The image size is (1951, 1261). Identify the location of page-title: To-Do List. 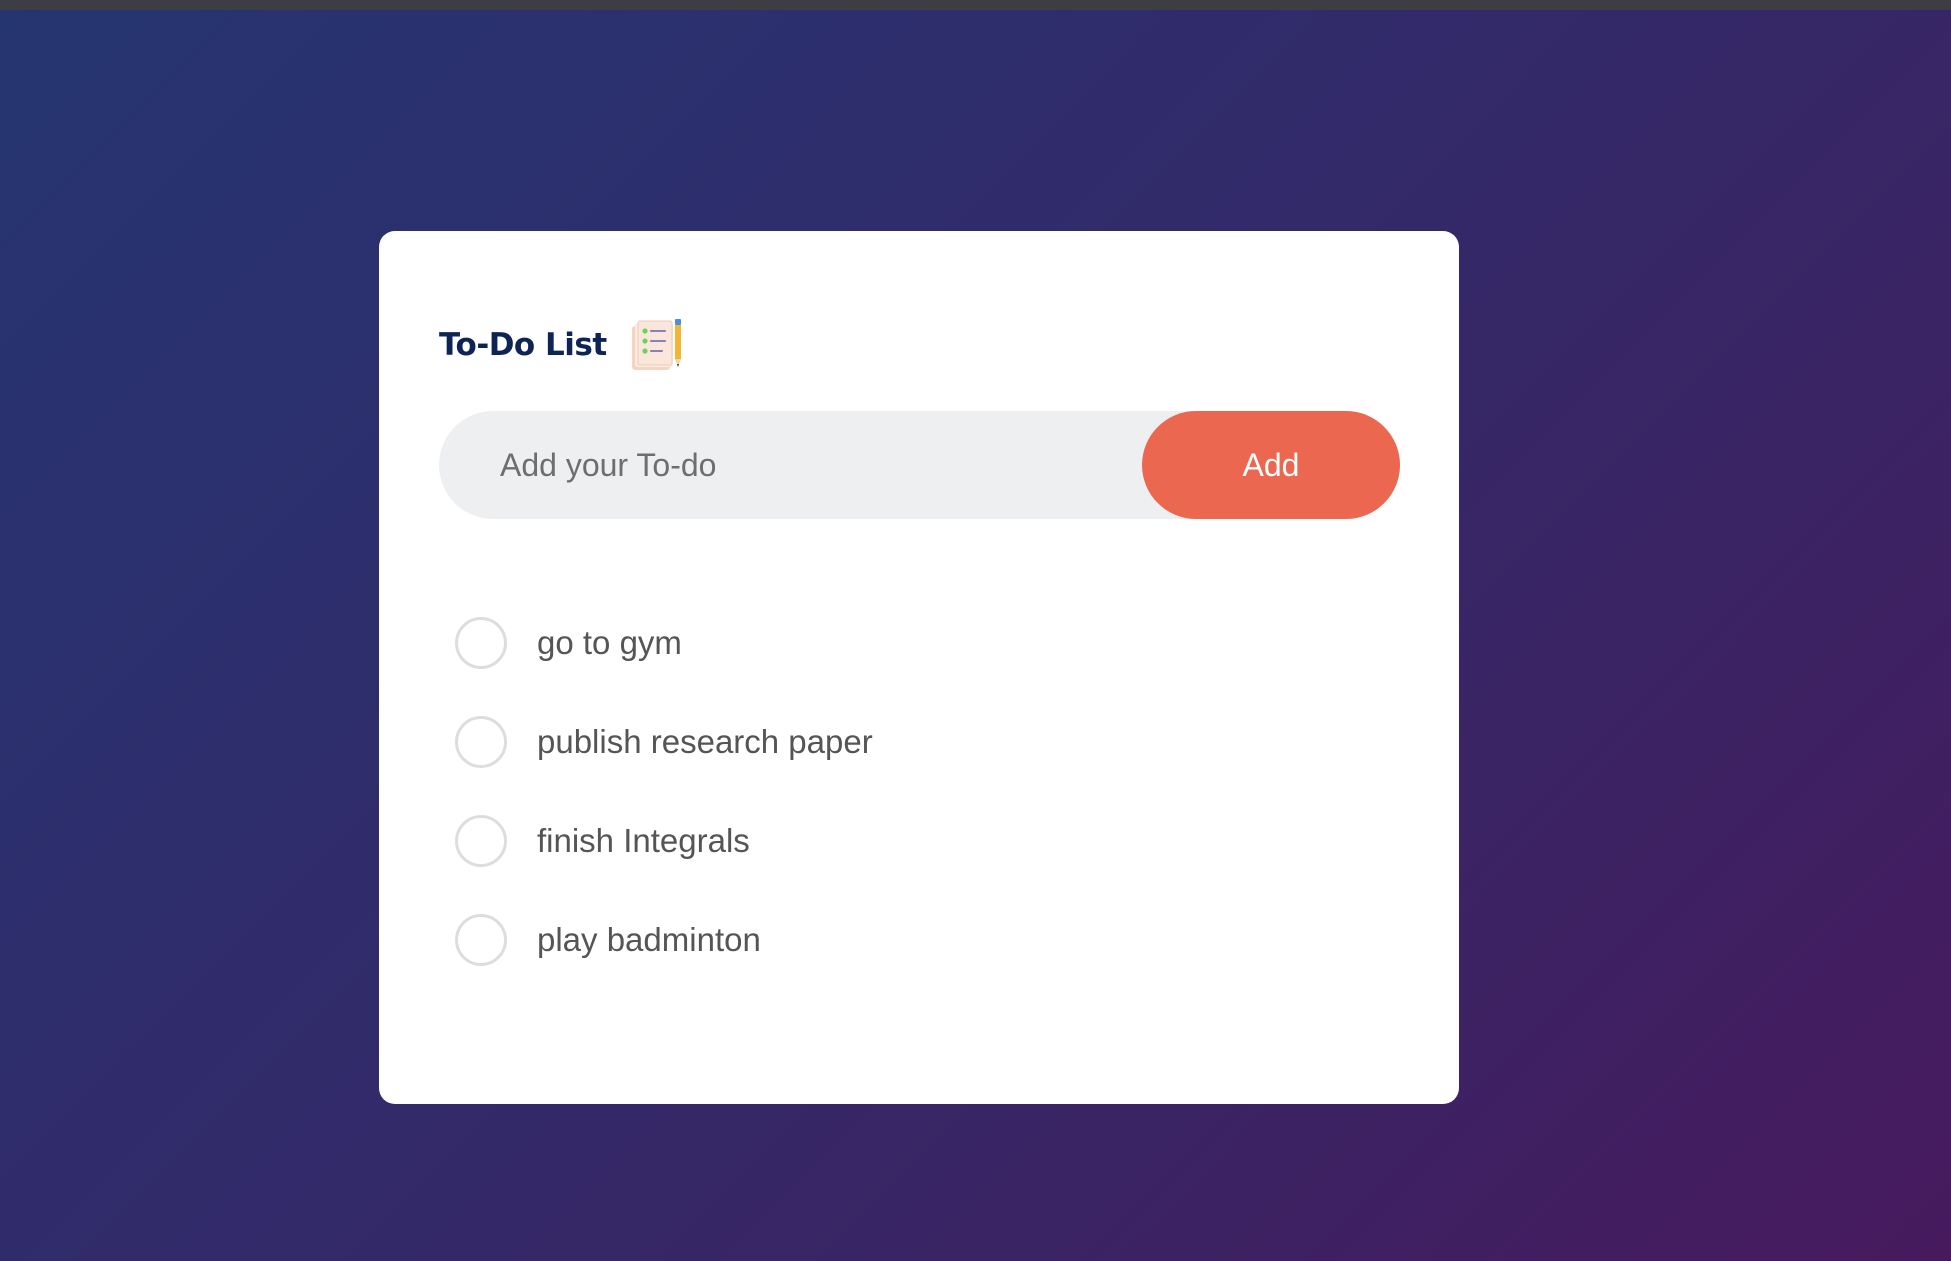
(523, 345).